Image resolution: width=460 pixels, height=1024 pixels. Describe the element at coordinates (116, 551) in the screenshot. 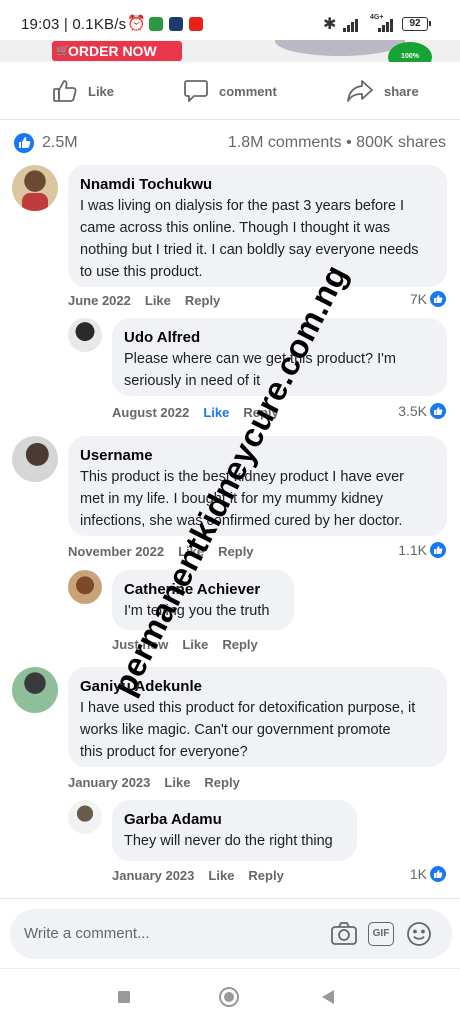

I see `comment-date: November 2022` at that location.